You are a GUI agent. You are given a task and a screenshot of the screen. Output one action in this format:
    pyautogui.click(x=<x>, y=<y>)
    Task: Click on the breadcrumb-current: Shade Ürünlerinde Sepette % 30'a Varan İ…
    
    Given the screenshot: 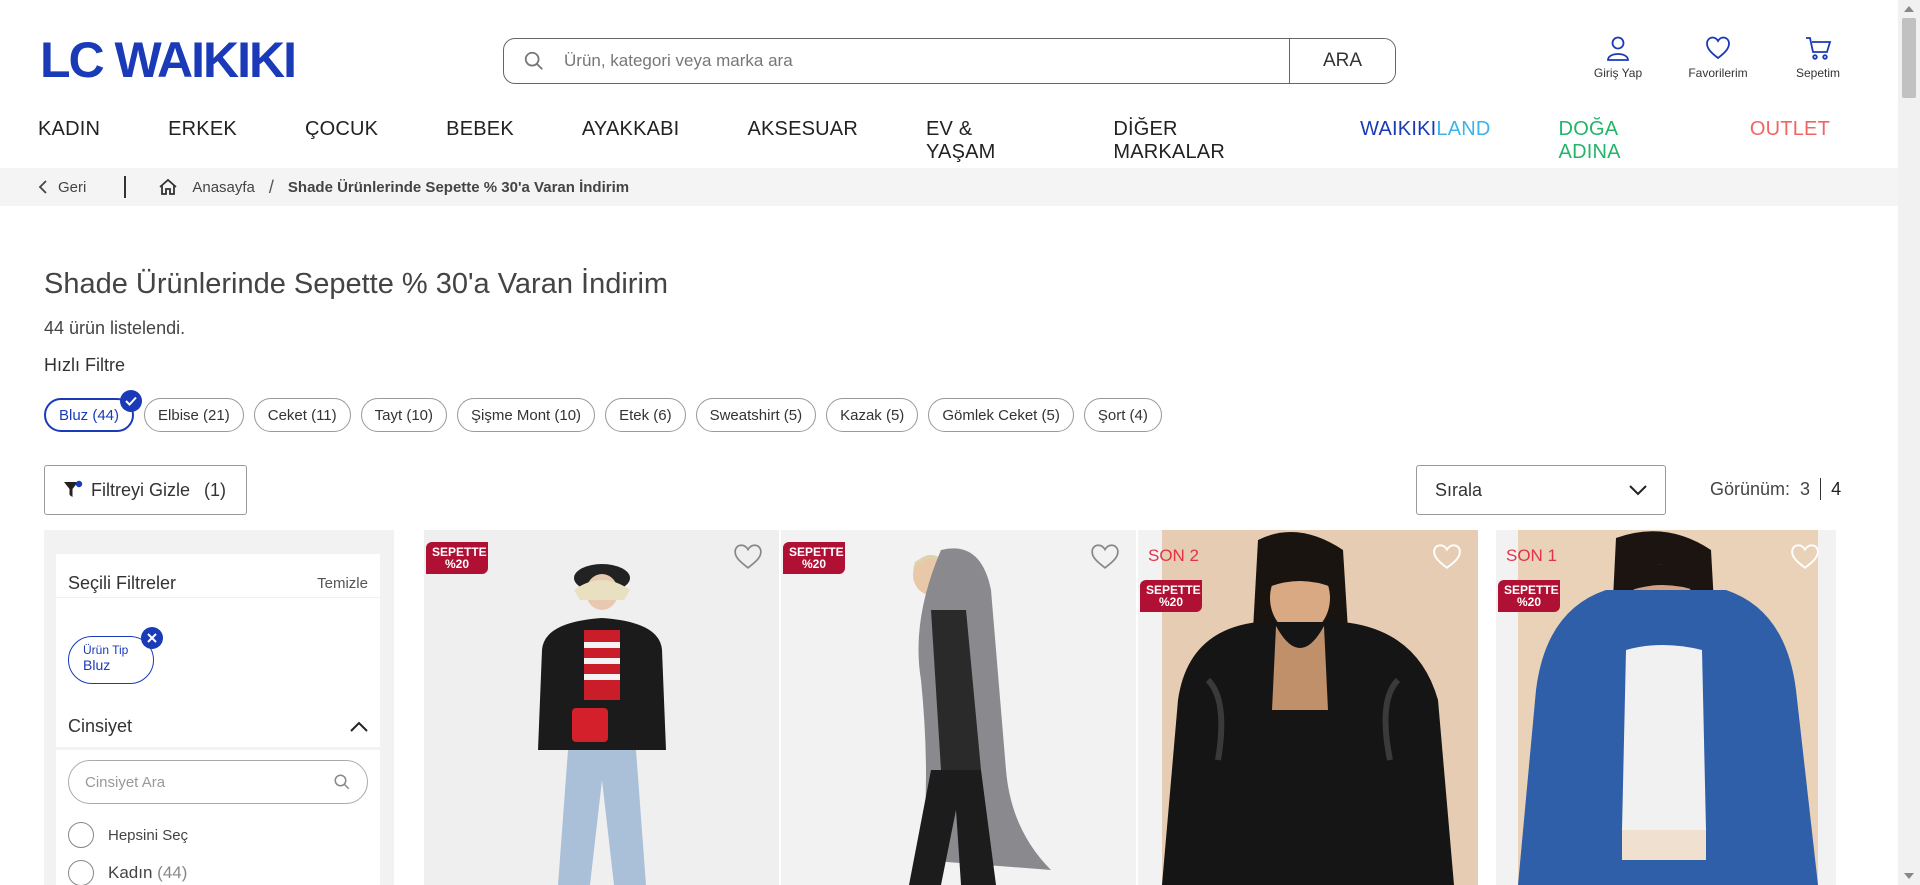 What is the action you would take?
    pyautogui.click(x=458, y=187)
    